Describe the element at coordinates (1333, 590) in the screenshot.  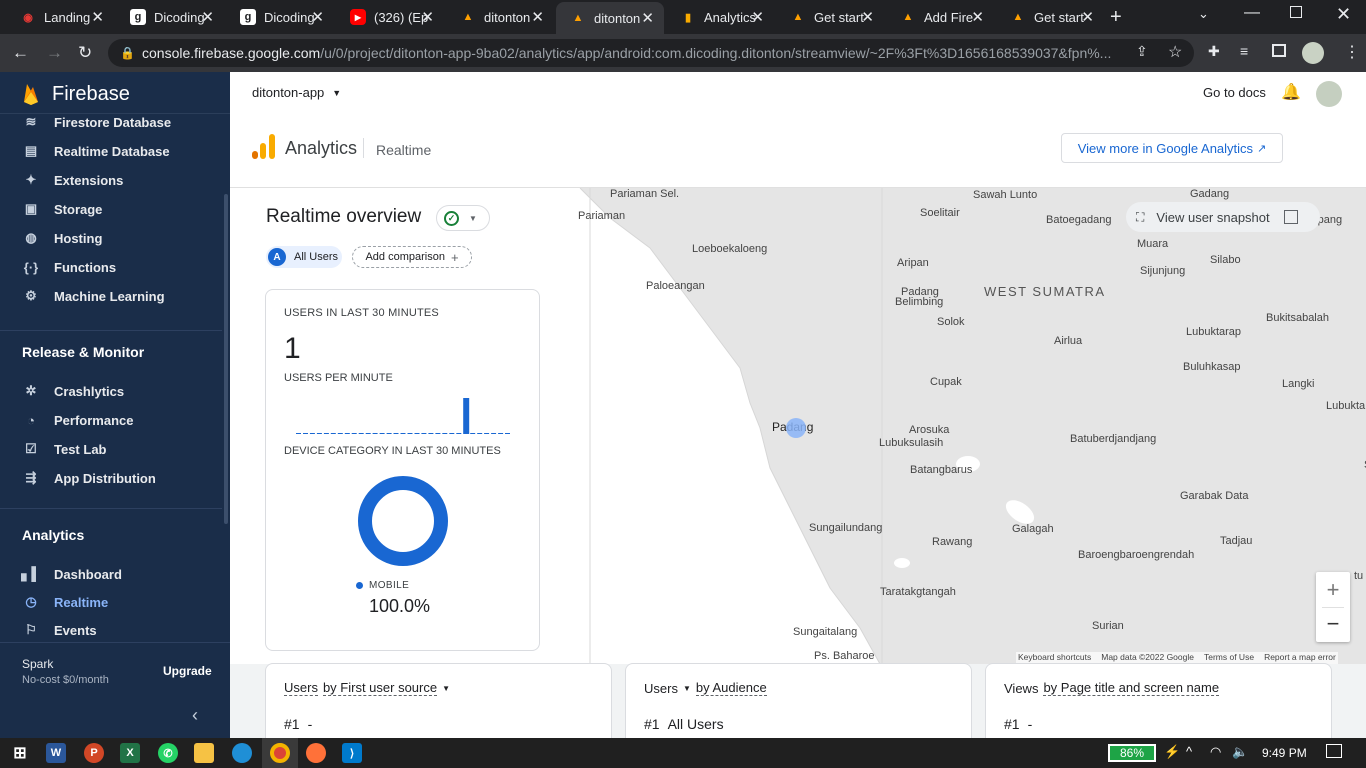
I see `zoom-in-button: +` at that location.